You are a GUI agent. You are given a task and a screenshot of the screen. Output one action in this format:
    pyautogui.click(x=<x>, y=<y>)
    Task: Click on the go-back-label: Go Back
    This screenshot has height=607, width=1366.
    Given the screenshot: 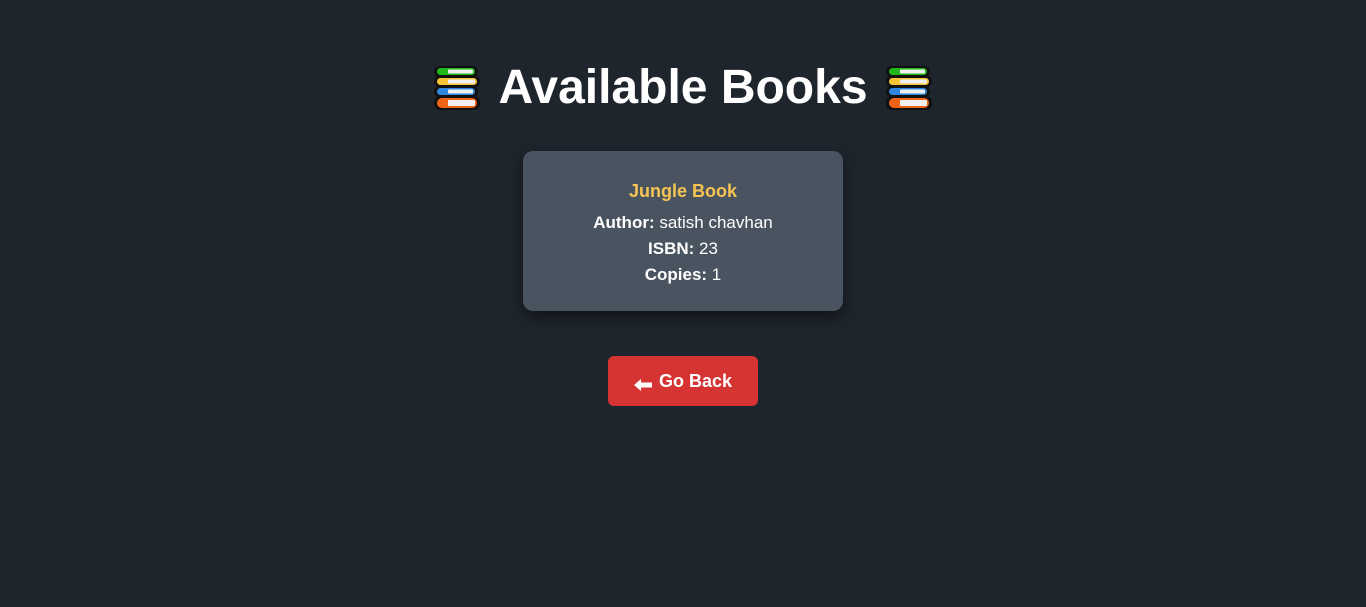 What is the action you would take?
    pyautogui.click(x=695, y=380)
    